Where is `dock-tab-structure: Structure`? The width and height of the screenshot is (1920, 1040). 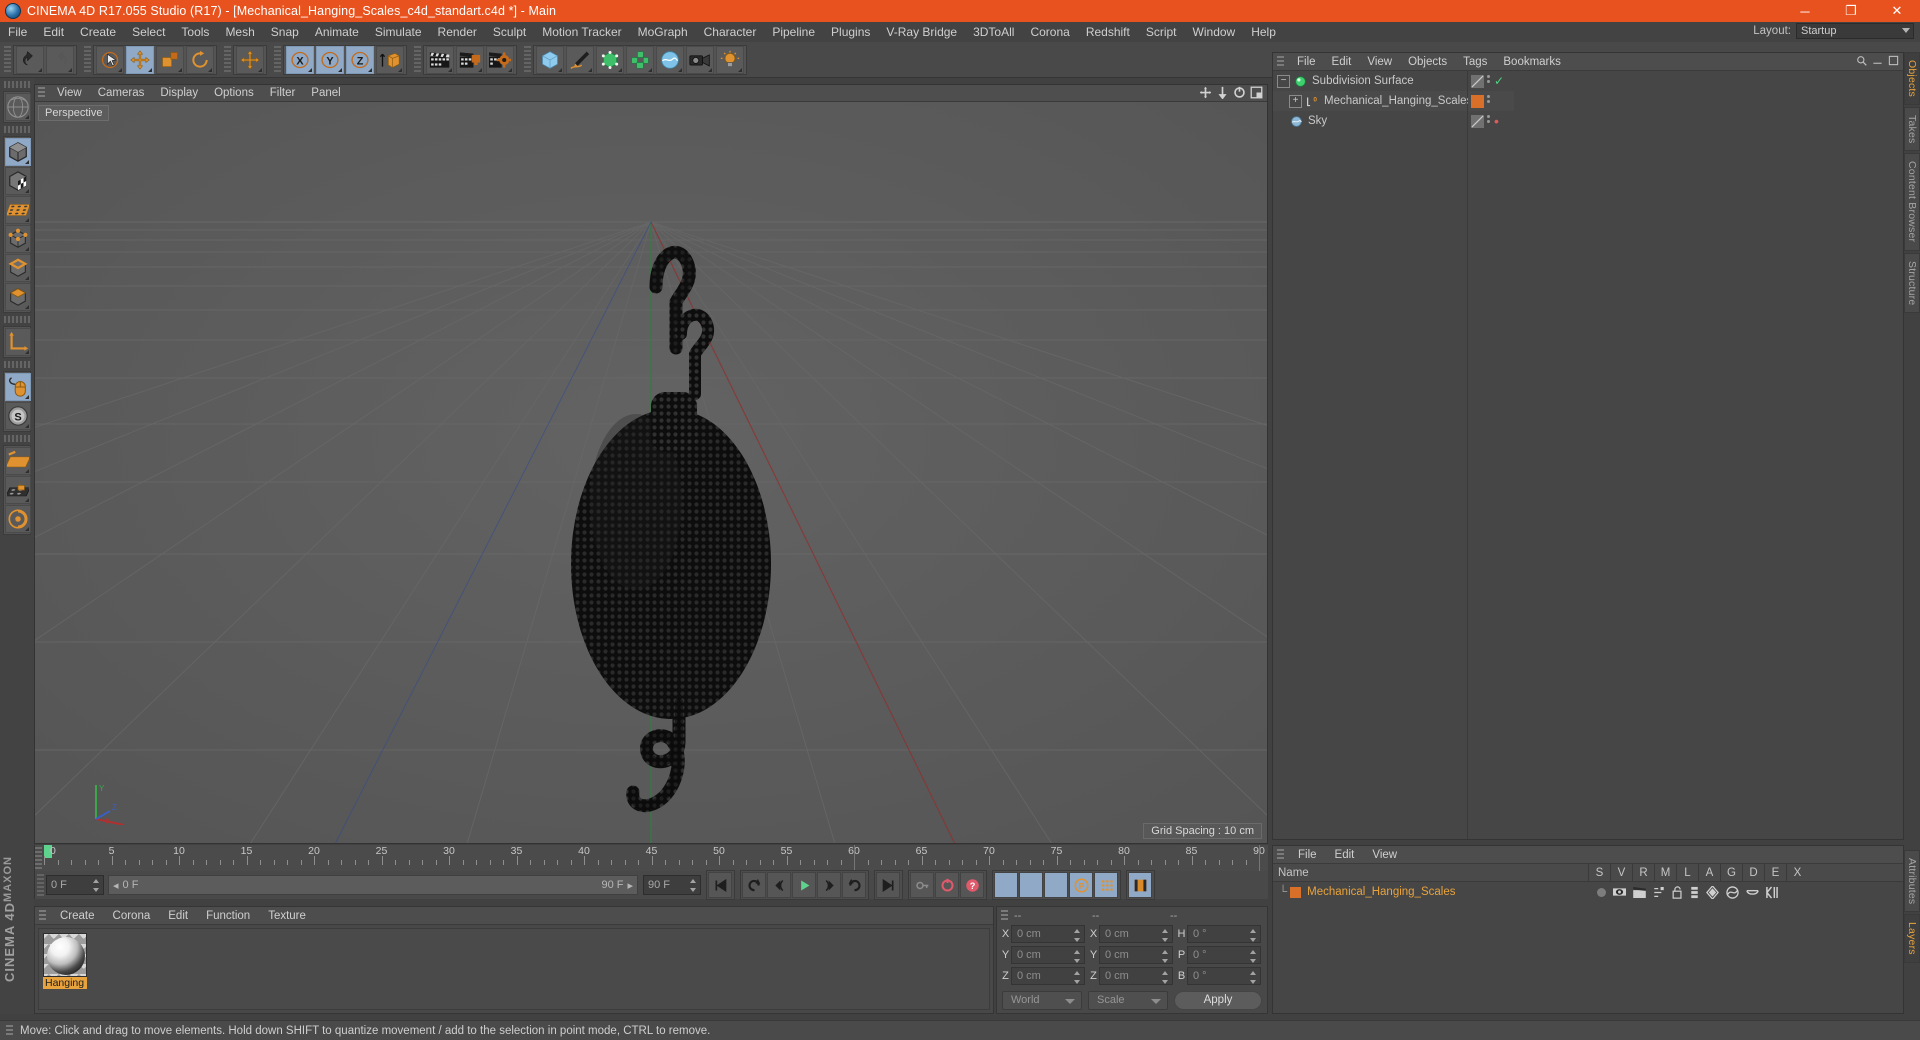 dock-tab-structure: Structure is located at coordinates (1912, 283).